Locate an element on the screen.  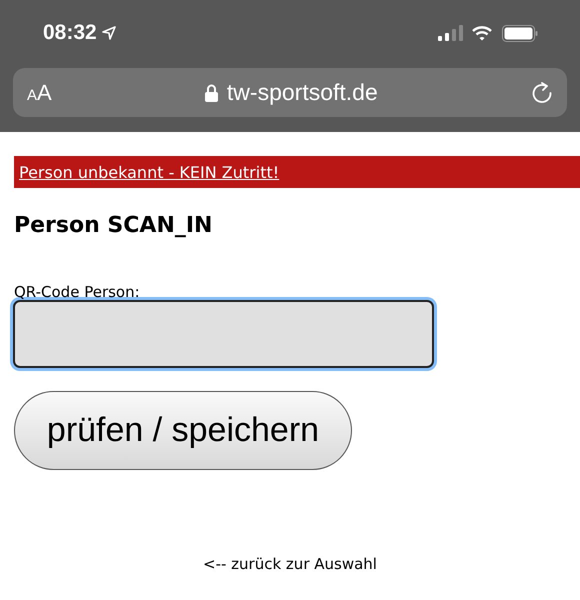
location-arrow-icon is located at coordinates (109, 33).